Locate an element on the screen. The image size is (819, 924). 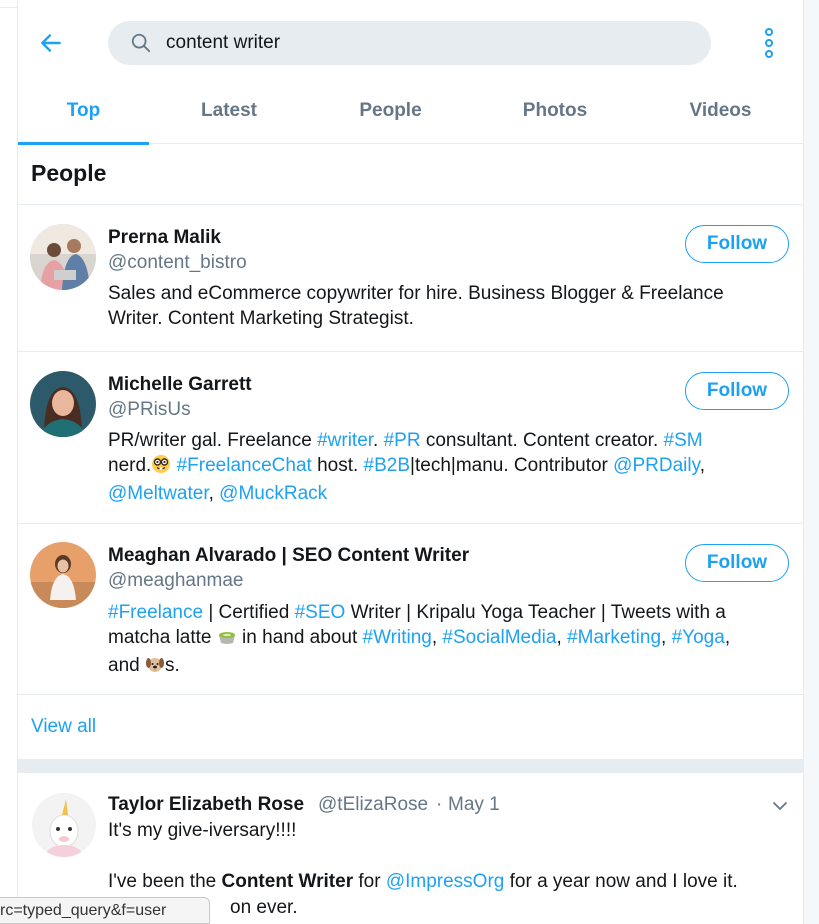
search-icon is located at coordinates (141, 43).